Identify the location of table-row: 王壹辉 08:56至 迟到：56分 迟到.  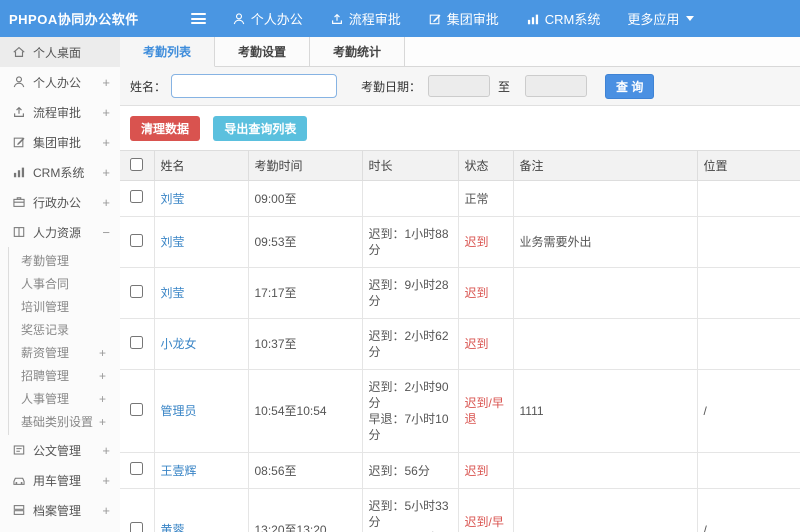
(460, 470).